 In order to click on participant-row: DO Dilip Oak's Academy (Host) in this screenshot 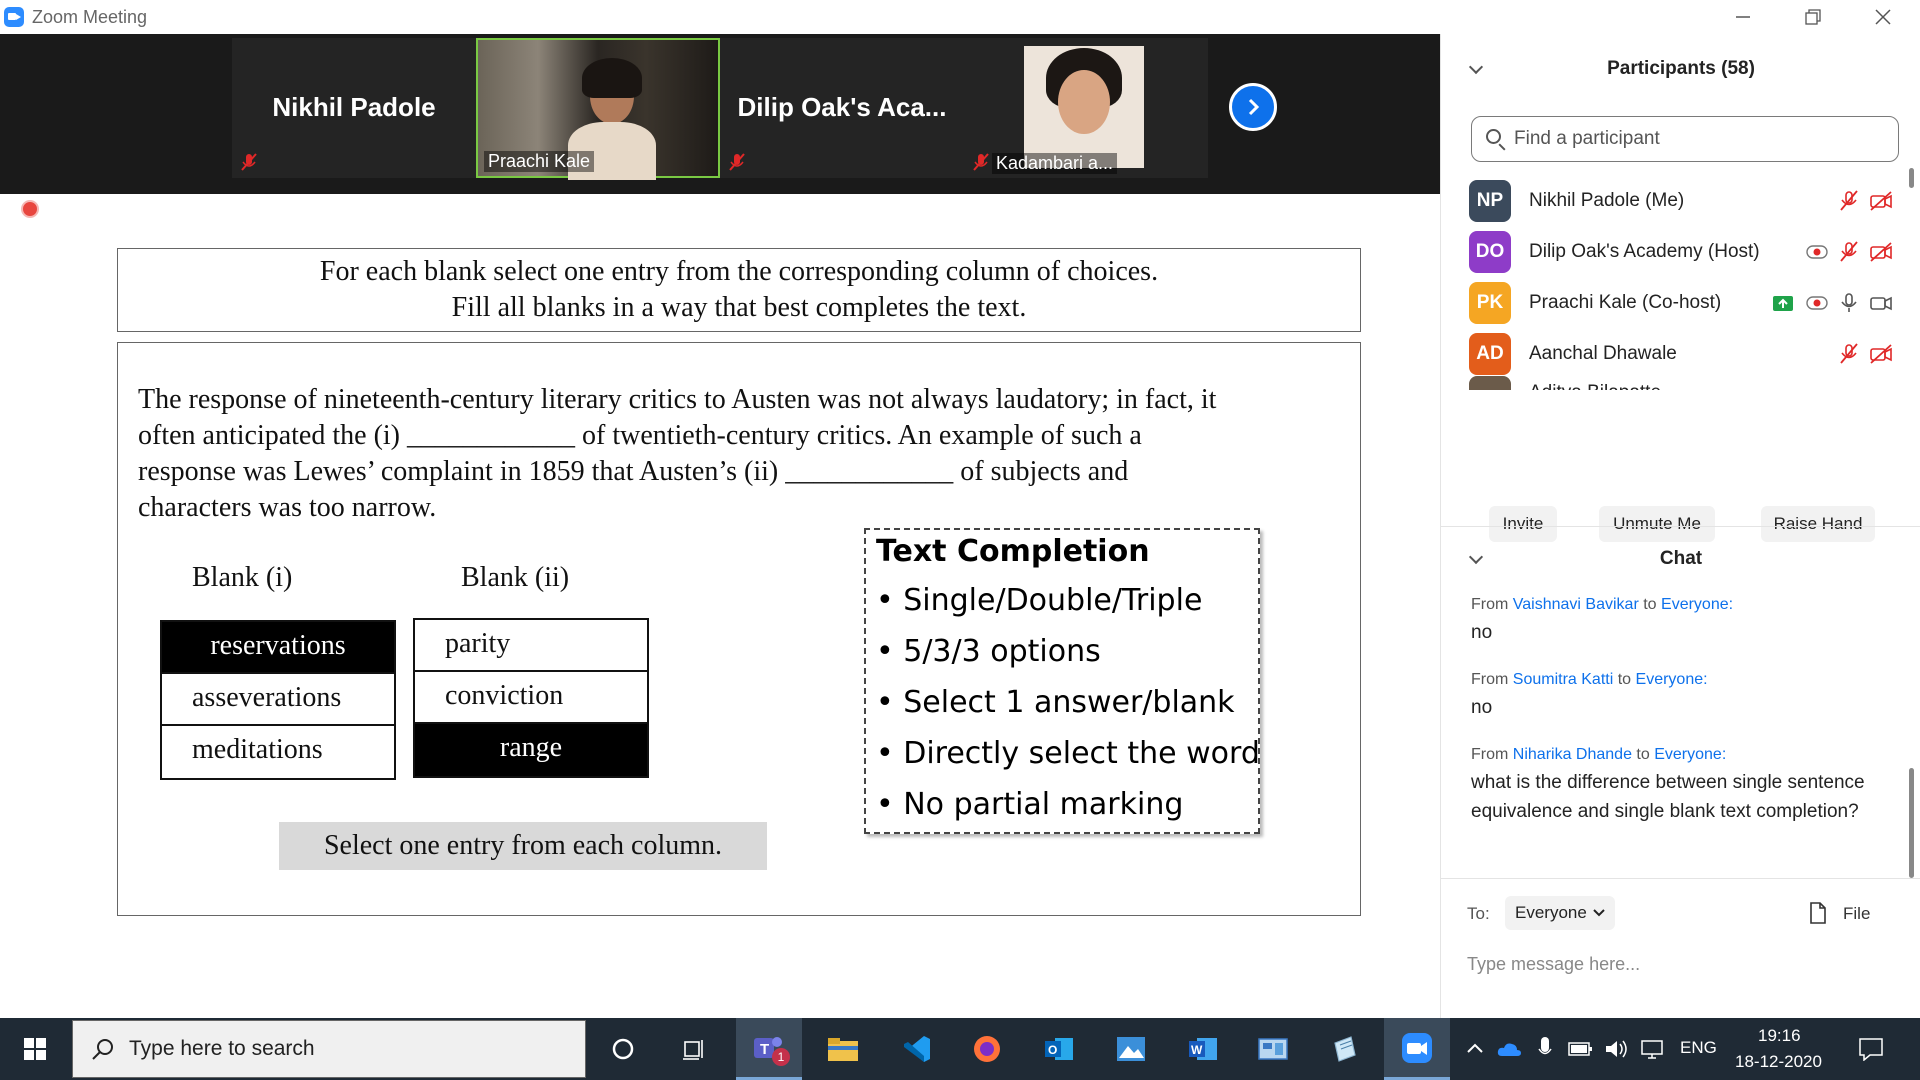, I will do `click(1681, 252)`.